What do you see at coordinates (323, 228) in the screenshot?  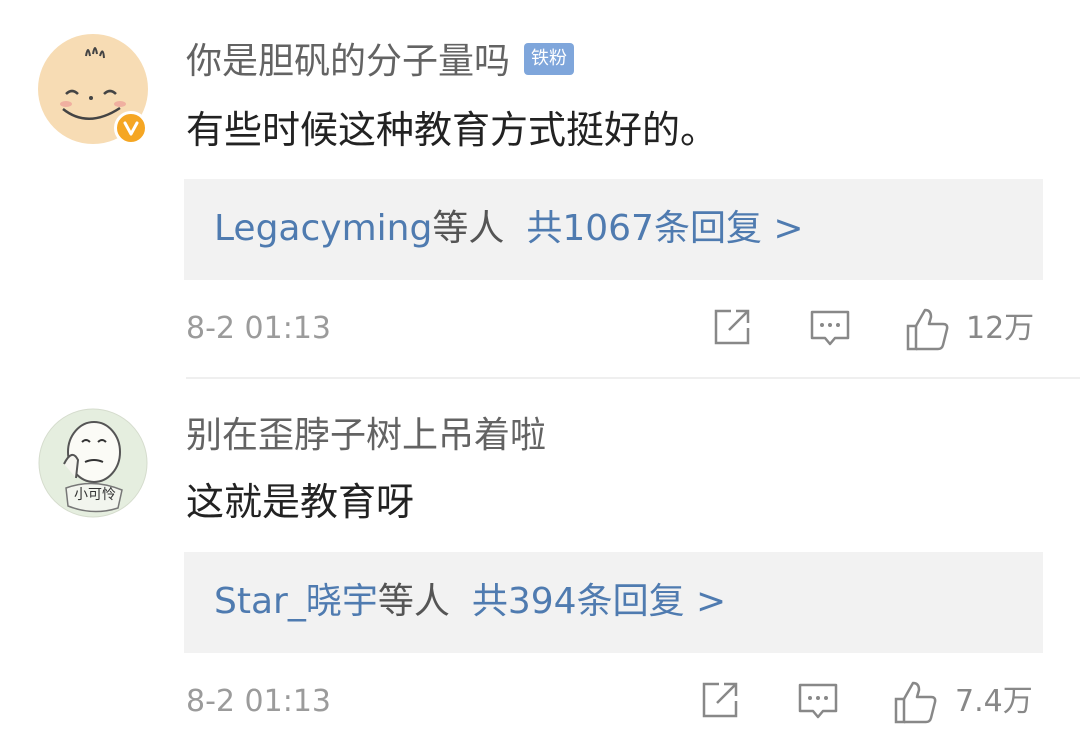 I see `reply-usernames: Legacyming` at bounding box center [323, 228].